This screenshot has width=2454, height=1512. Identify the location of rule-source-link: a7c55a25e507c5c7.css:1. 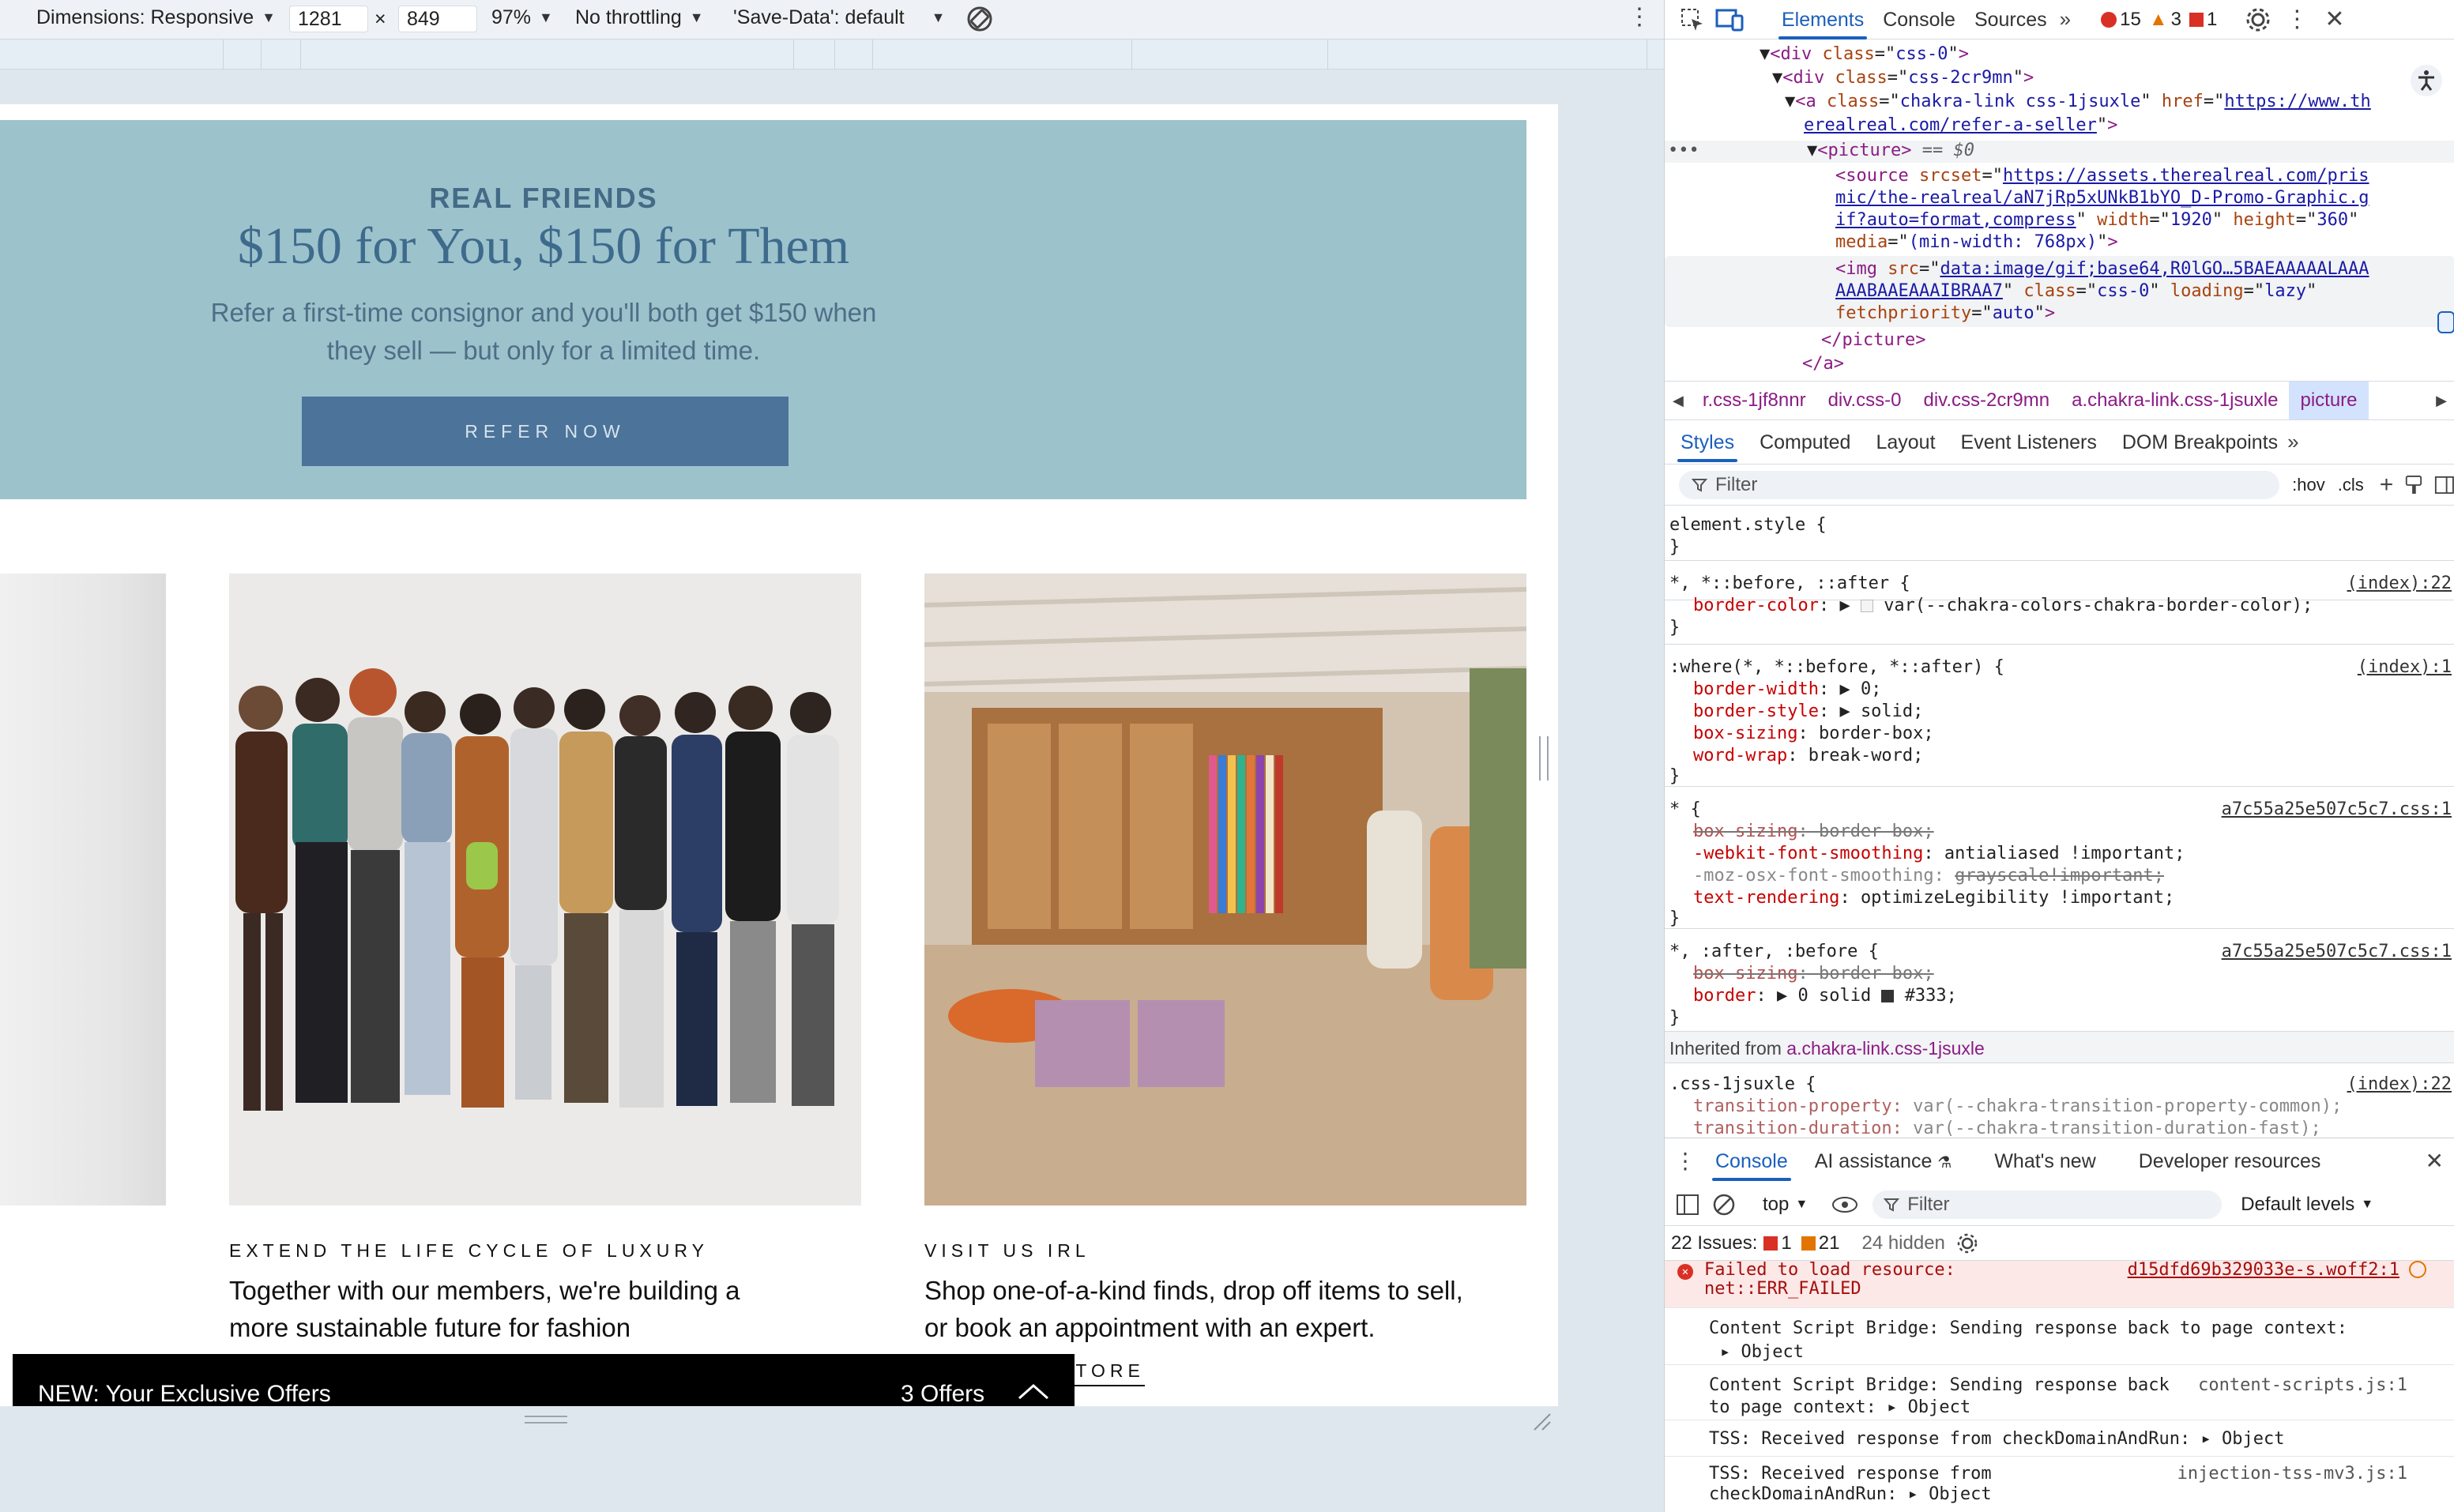
(2337, 809).